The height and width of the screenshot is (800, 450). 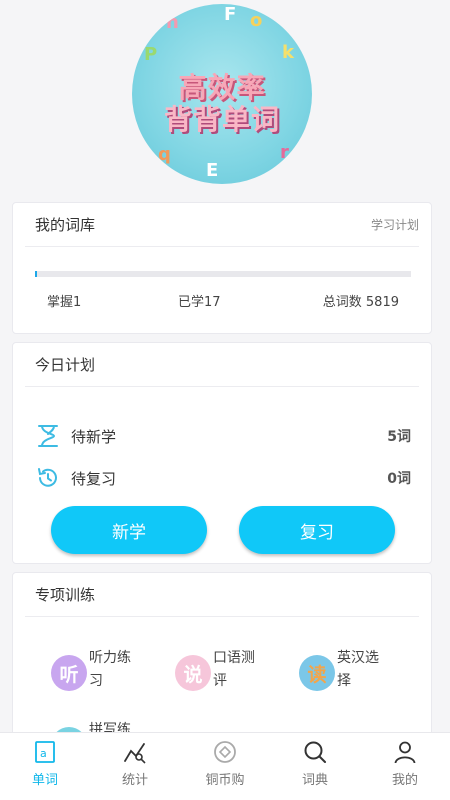 I want to click on tab-stats: 统计, so click(x=135, y=766).